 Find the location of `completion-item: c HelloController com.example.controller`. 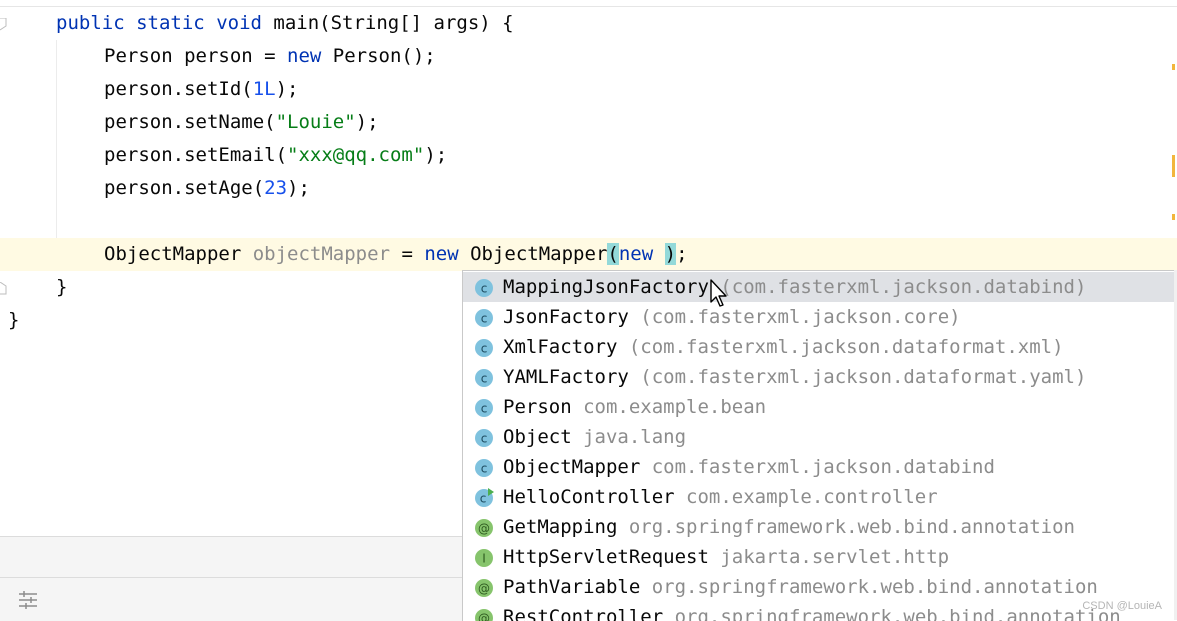

completion-item: c HelloController com.example.controller is located at coordinates (819, 497).